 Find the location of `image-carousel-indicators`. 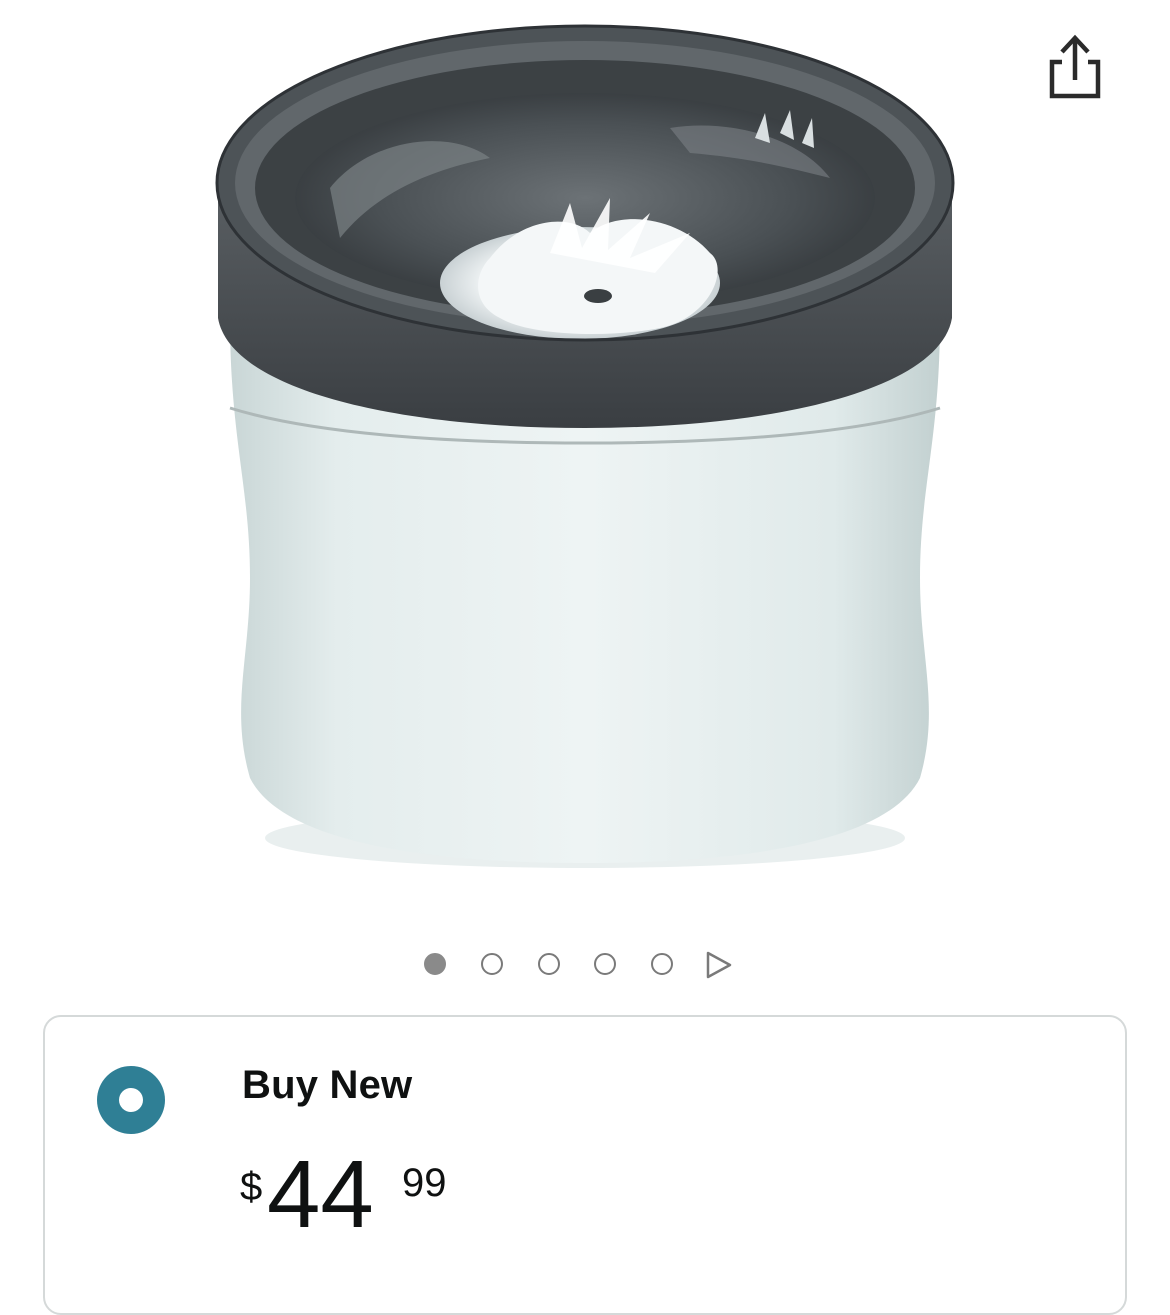

image-carousel-indicators is located at coordinates (585, 965).